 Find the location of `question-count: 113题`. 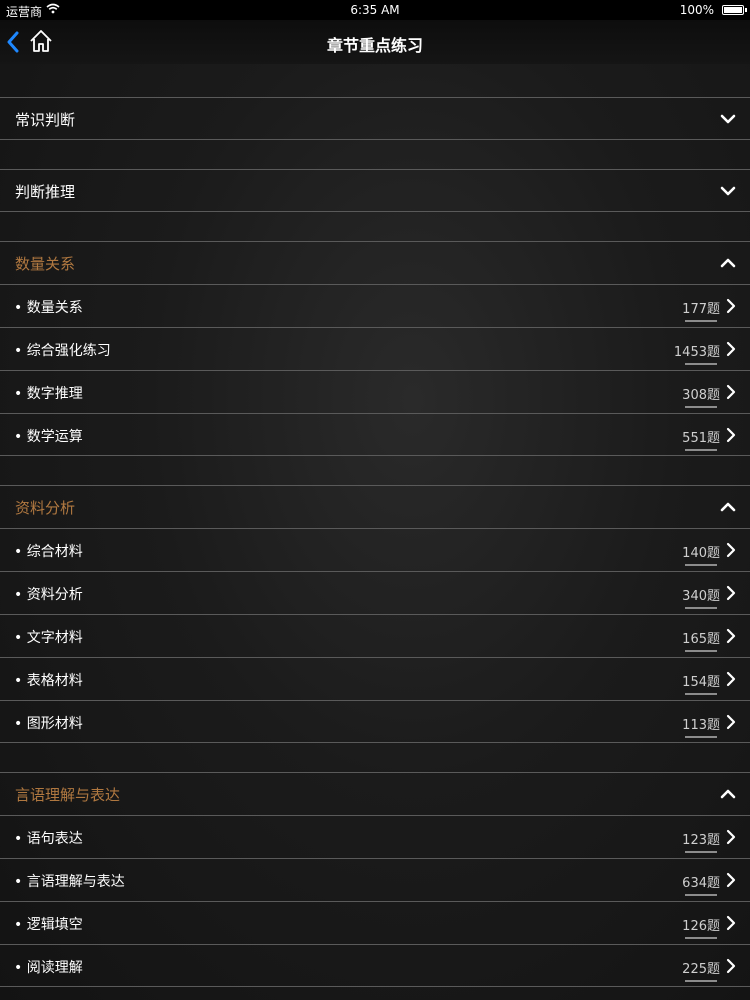

question-count: 113题 is located at coordinates (701, 725).